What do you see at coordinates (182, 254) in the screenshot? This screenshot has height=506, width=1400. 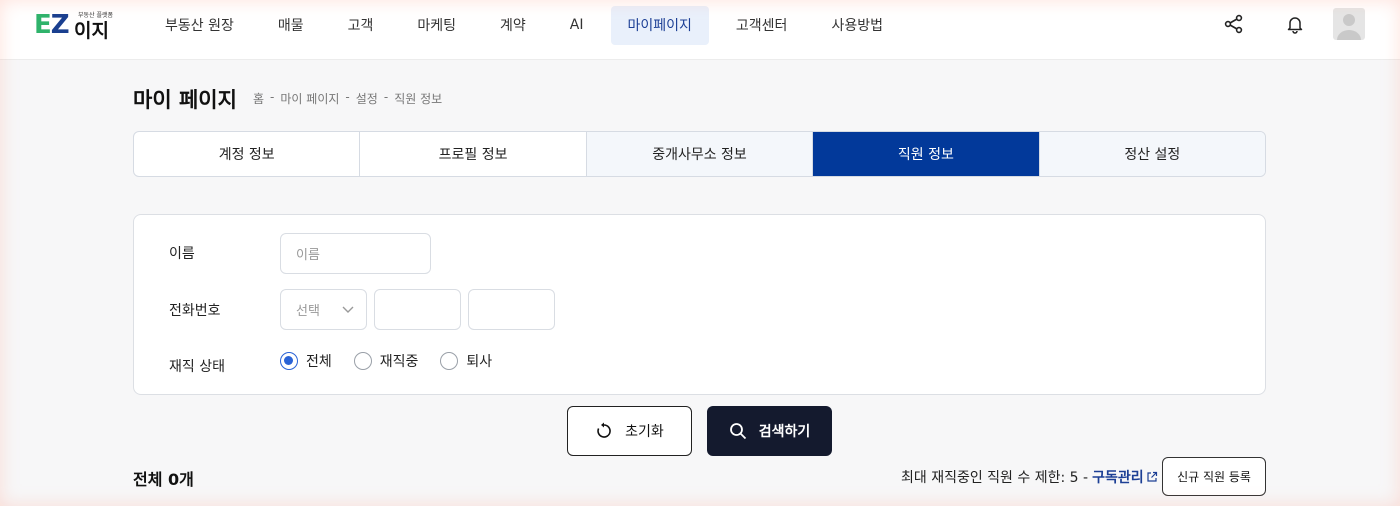 I see `name-label: 이름` at bounding box center [182, 254].